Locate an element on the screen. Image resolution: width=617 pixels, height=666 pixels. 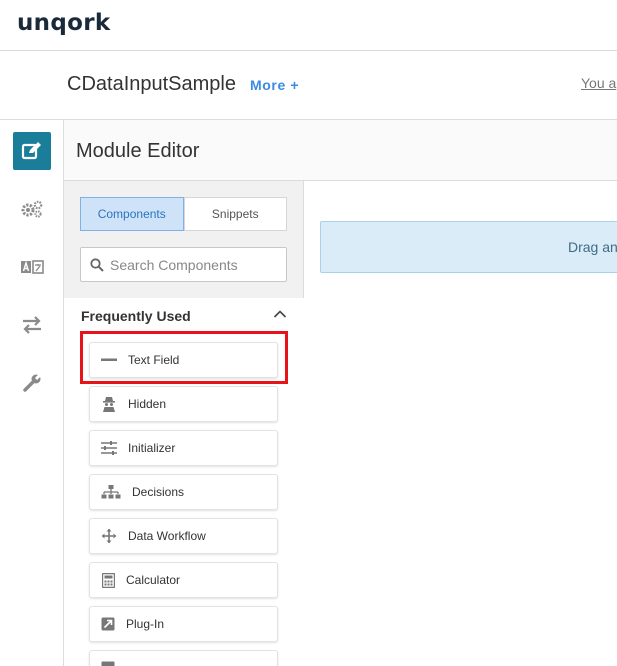
nav-tools is located at coordinates (32, 383).